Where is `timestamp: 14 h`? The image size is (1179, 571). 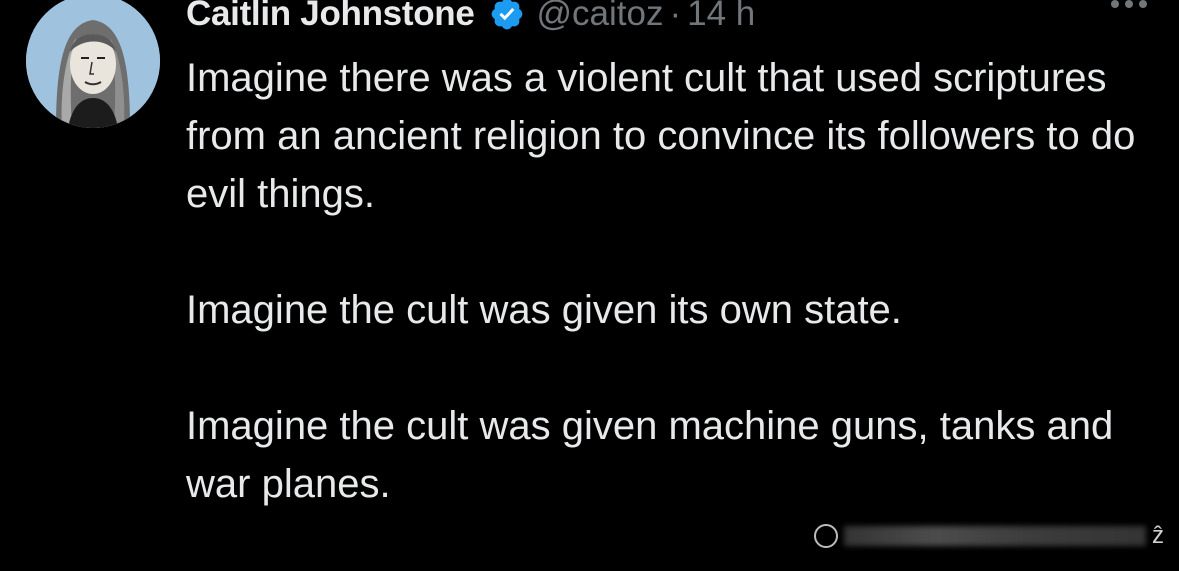 timestamp: 14 h is located at coordinates (721, 17).